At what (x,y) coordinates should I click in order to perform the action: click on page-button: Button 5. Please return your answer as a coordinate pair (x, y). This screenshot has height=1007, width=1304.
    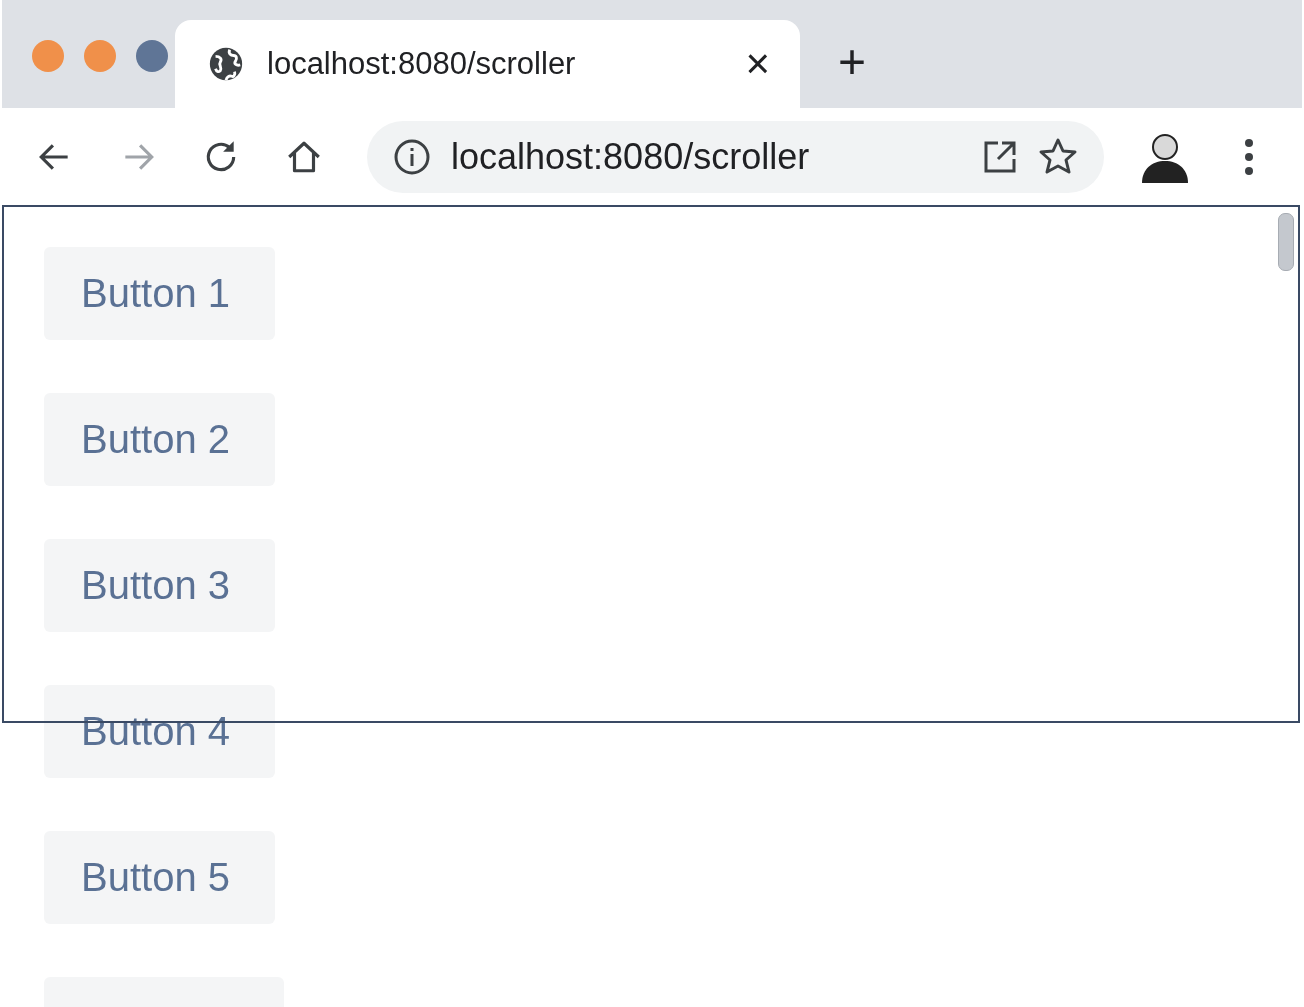
    Looking at the image, I should click on (159, 877).